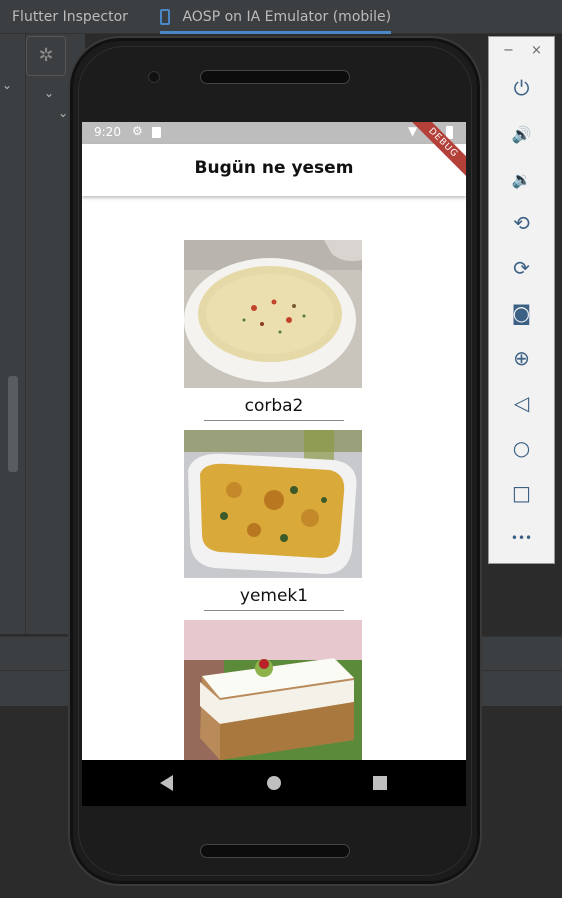 The width and height of the screenshot is (562, 898). What do you see at coordinates (275, 77) in the screenshot?
I see `earpiece-speaker` at bounding box center [275, 77].